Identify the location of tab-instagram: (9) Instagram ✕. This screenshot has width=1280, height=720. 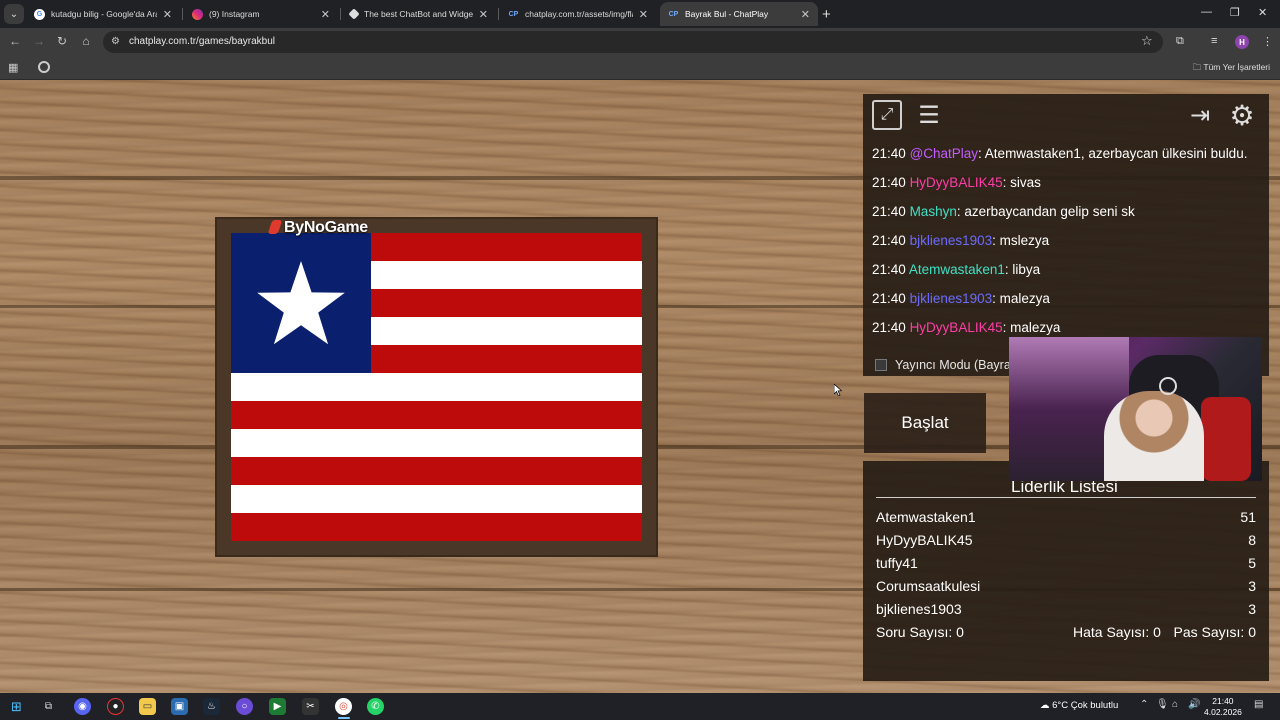
(261, 14).